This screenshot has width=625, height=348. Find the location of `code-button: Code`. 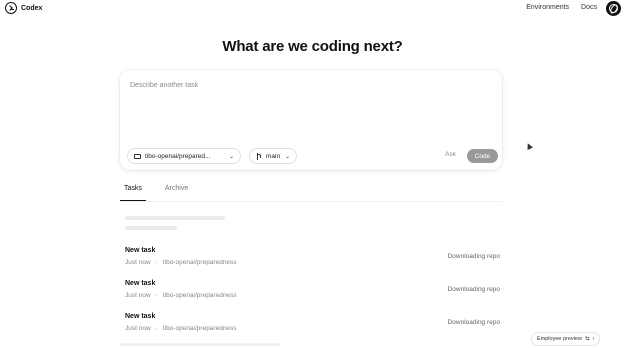

code-button: Code is located at coordinates (482, 156).